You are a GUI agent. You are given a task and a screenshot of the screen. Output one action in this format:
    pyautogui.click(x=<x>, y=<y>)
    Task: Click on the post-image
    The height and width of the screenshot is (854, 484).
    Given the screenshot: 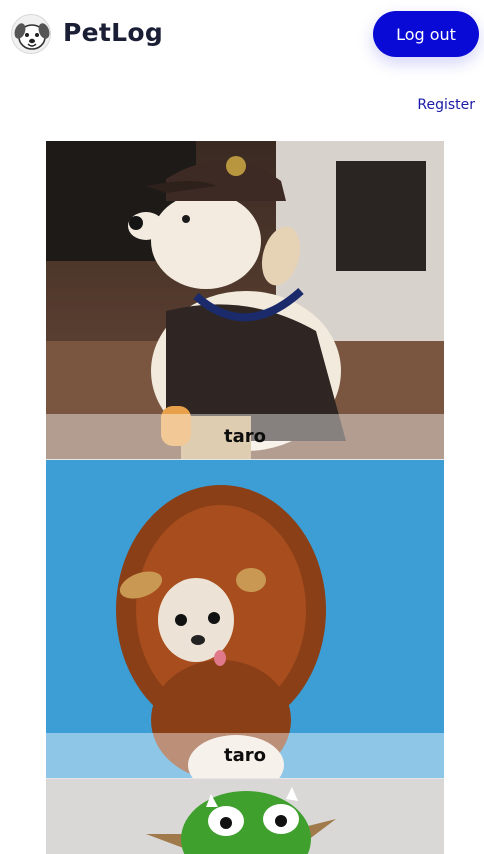 What is the action you would take?
    pyautogui.click(x=245, y=816)
    